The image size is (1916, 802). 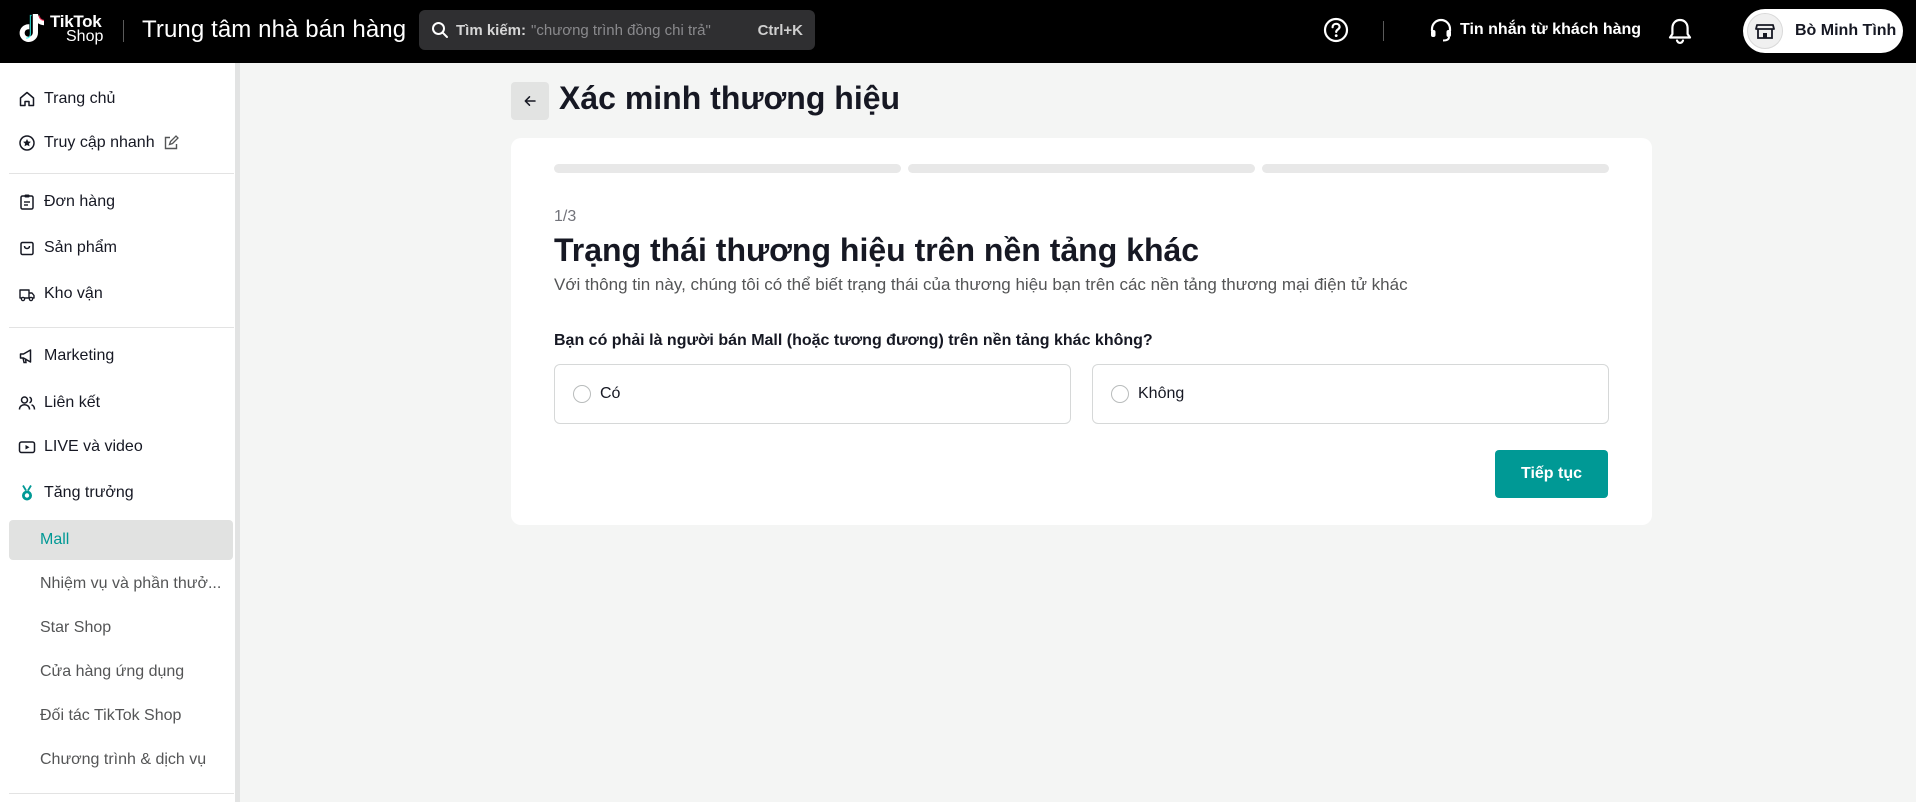 I want to click on video-icon, so click(x=27, y=447).